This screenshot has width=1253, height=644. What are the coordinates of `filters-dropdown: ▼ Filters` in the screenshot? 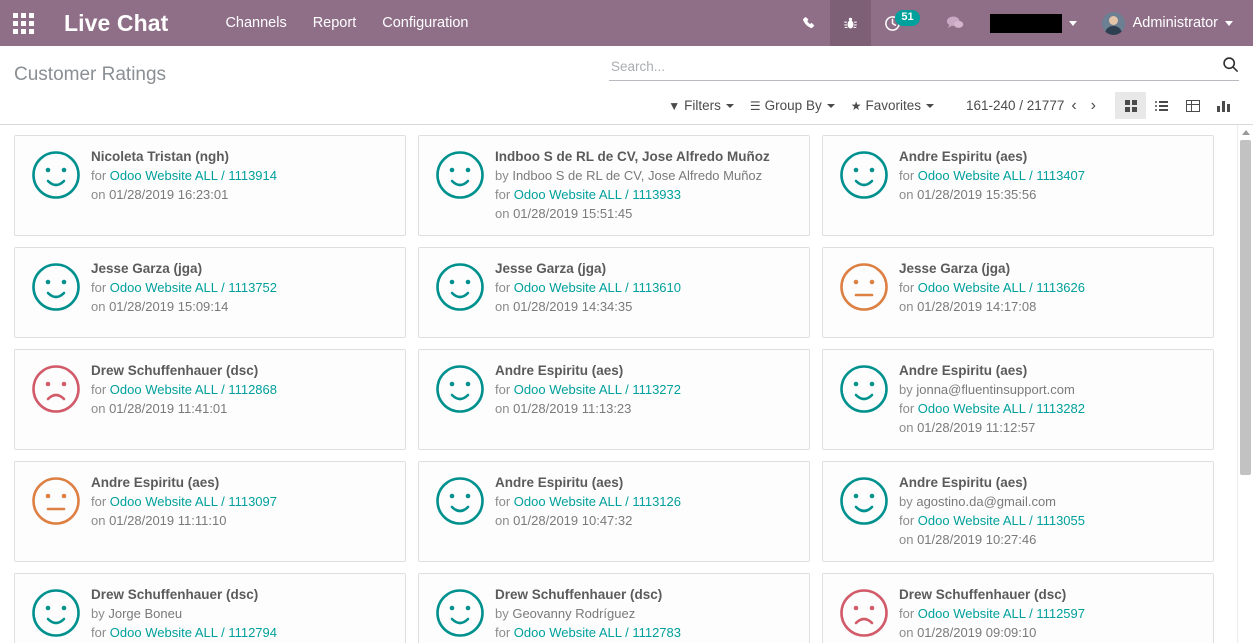 It's located at (701, 105).